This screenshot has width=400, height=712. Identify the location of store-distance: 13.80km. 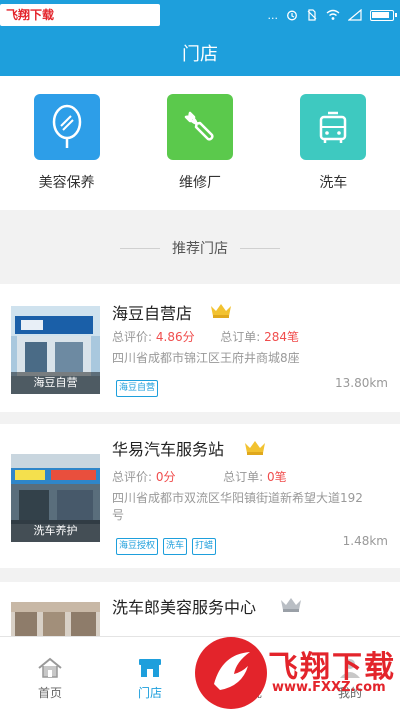
(361, 383).